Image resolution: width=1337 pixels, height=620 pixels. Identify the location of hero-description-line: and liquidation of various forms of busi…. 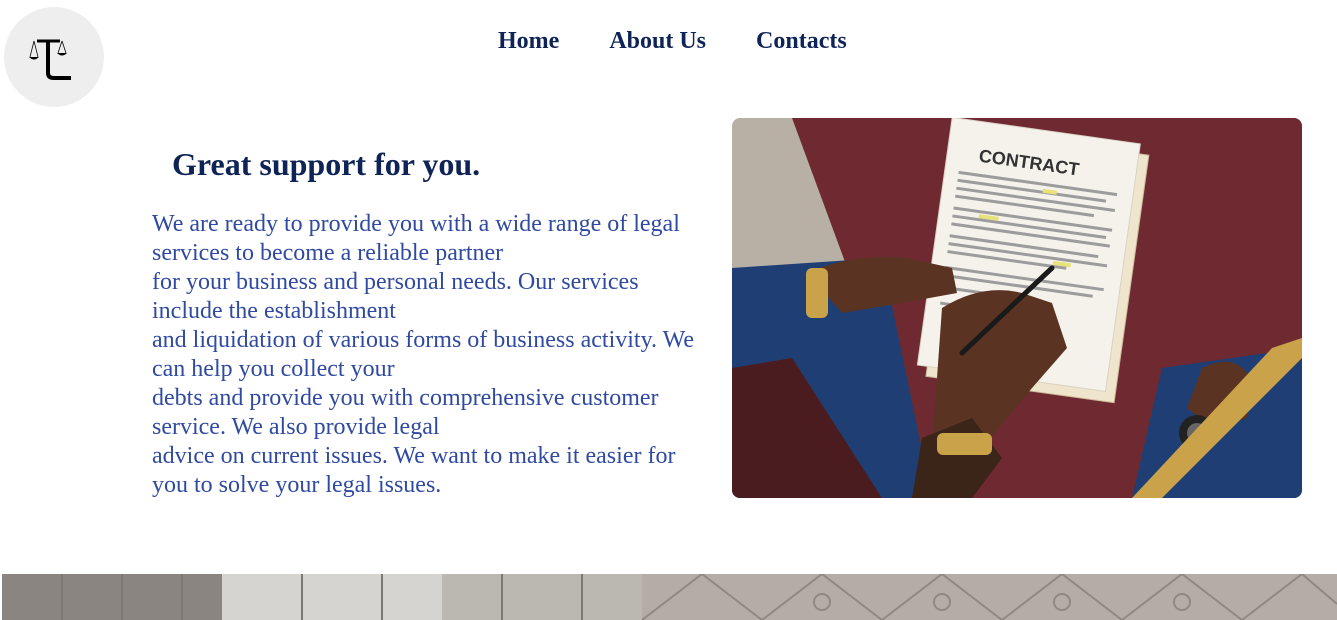
(423, 354).